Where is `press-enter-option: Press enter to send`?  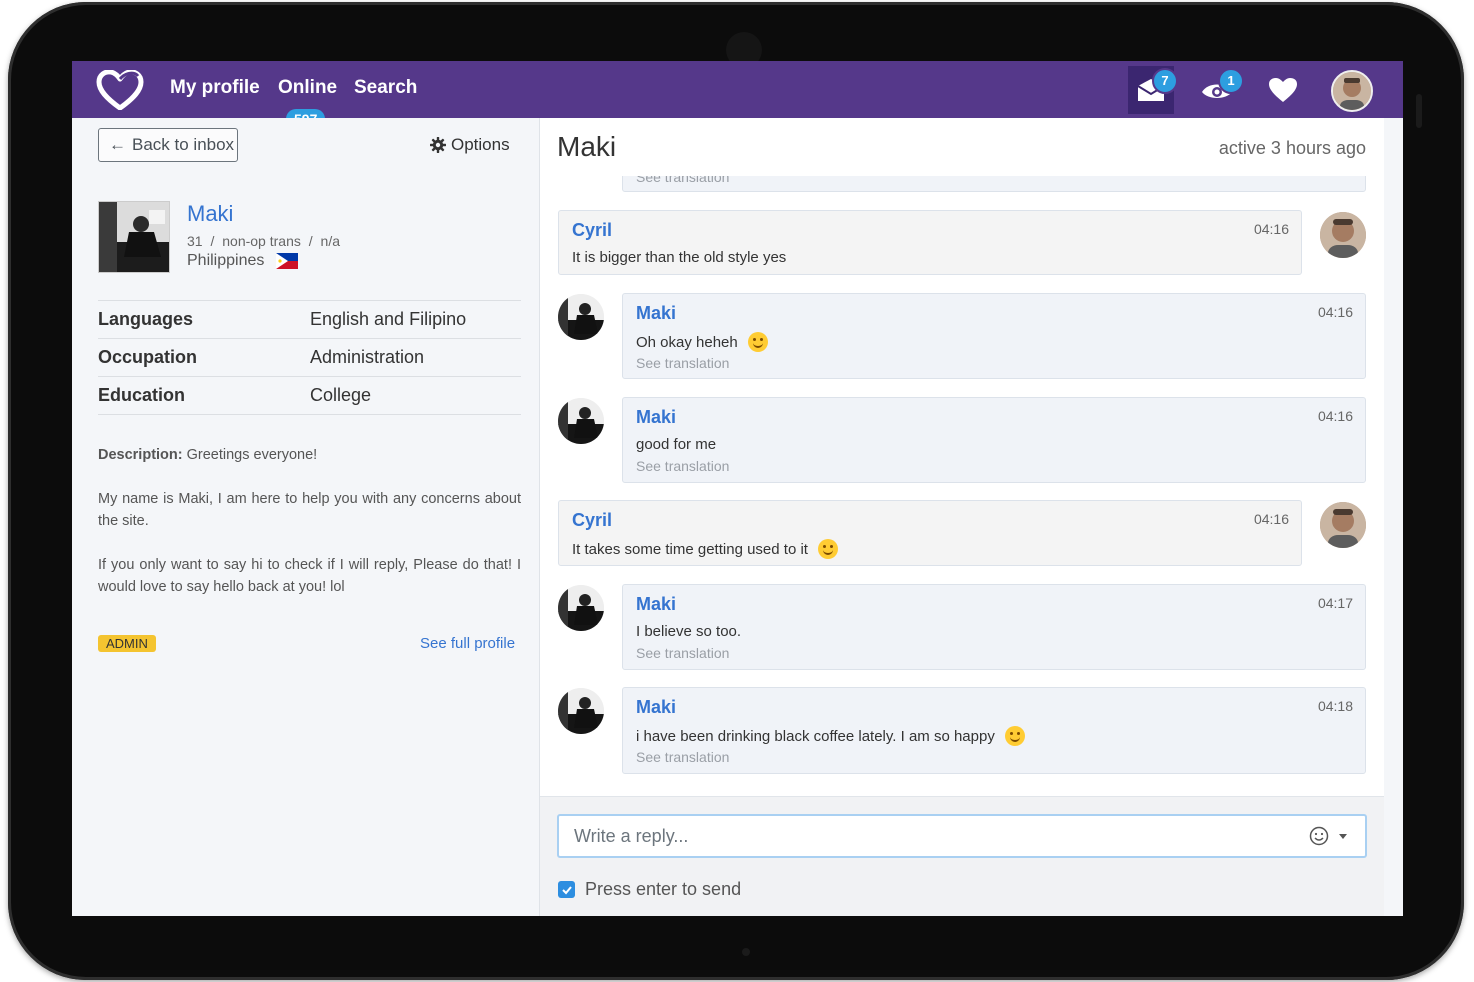
press-enter-option: Press enter to send is located at coordinates (649, 889).